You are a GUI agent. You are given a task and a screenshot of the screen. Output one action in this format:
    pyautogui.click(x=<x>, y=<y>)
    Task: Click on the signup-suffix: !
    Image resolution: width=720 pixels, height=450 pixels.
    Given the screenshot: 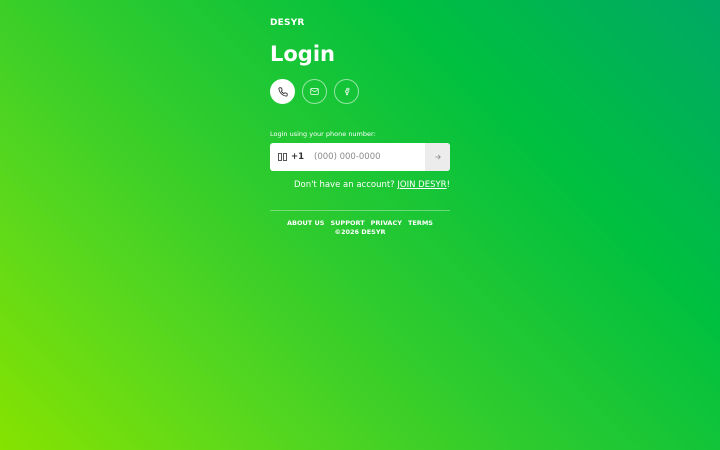 What is the action you would take?
    pyautogui.click(x=448, y=185)
    